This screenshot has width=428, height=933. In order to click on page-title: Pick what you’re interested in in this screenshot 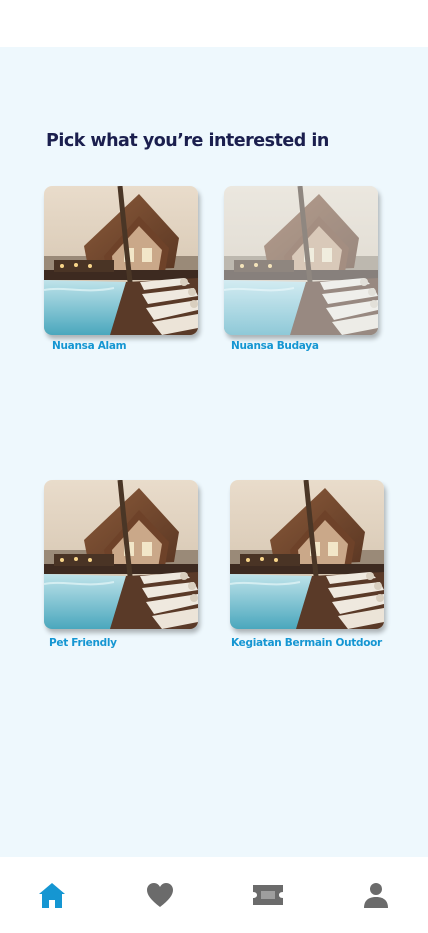, I will do `click(187, 141)`.